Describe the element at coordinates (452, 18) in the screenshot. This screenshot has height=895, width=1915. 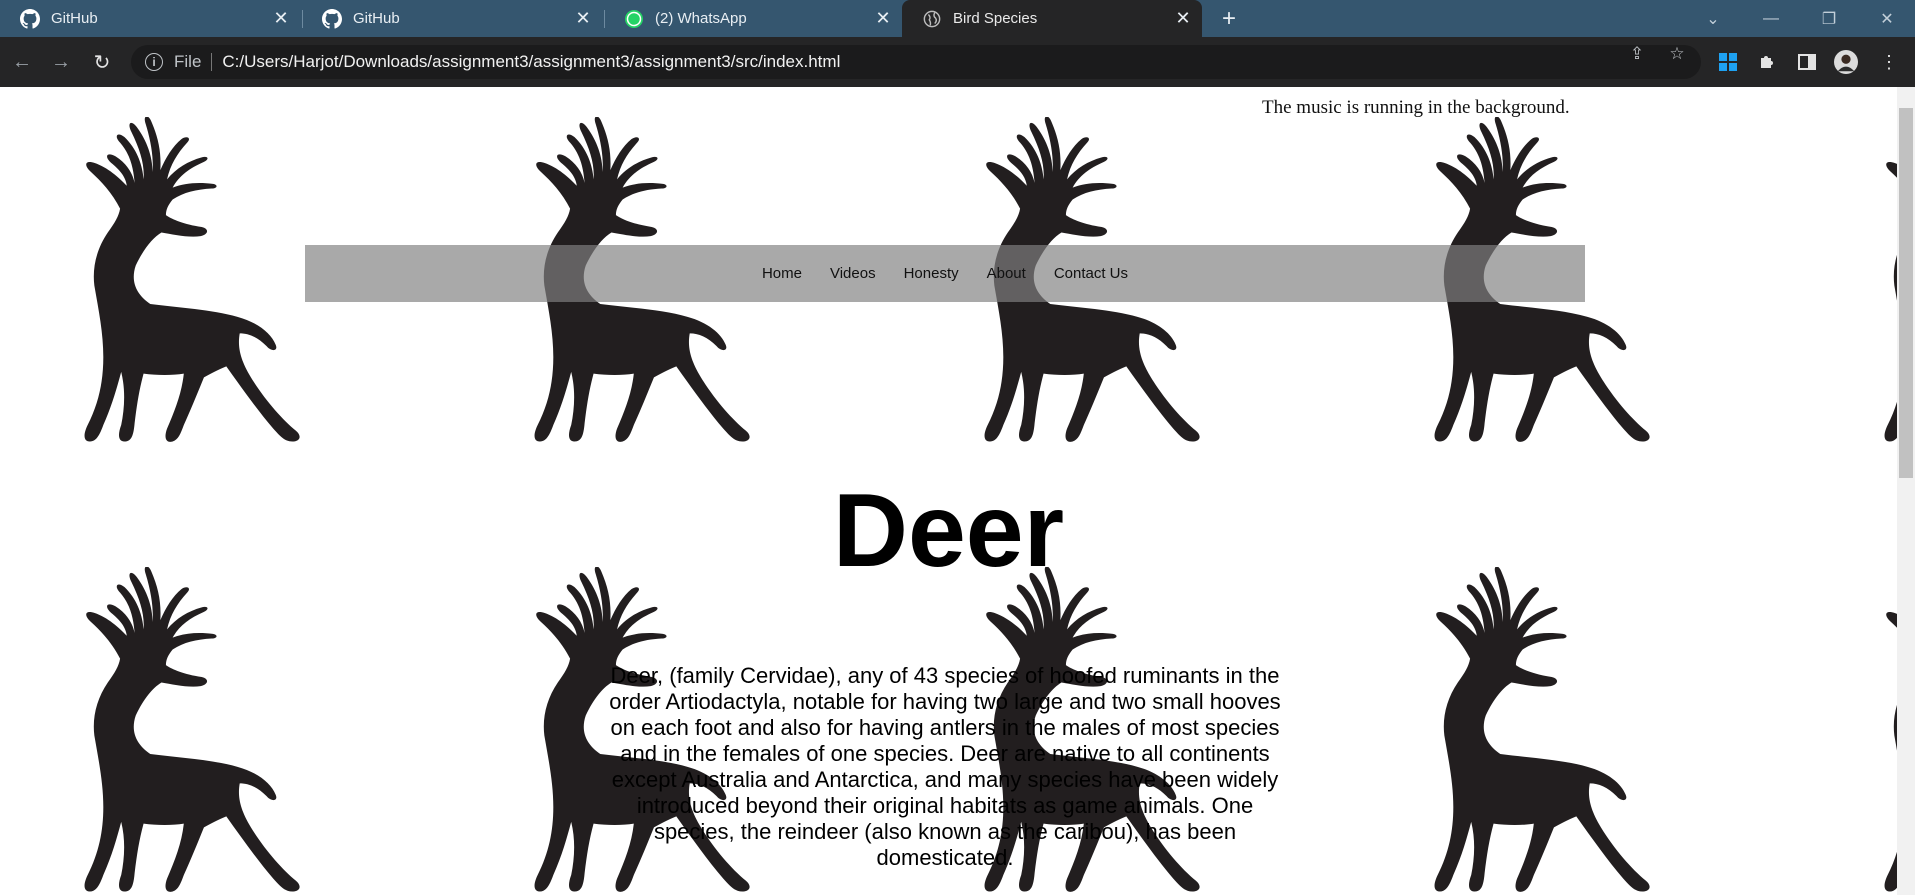
I see `tab-github-2: GitHub ✕` at that location.